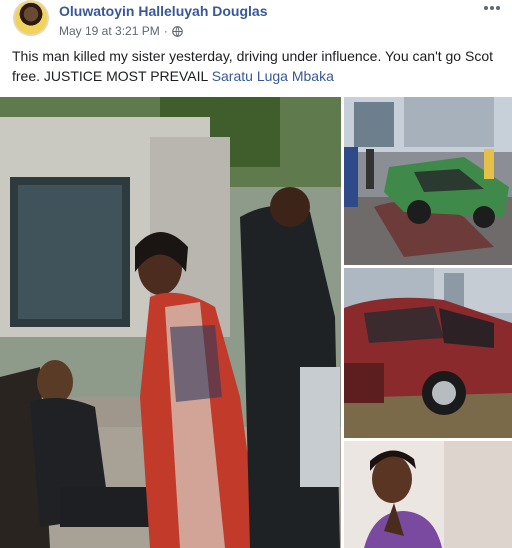  Describe the element at coordinates (163, 11) in the screenshot. I see `author-name-link: Oluwatoyin Halleluyah Douglas` at that location.